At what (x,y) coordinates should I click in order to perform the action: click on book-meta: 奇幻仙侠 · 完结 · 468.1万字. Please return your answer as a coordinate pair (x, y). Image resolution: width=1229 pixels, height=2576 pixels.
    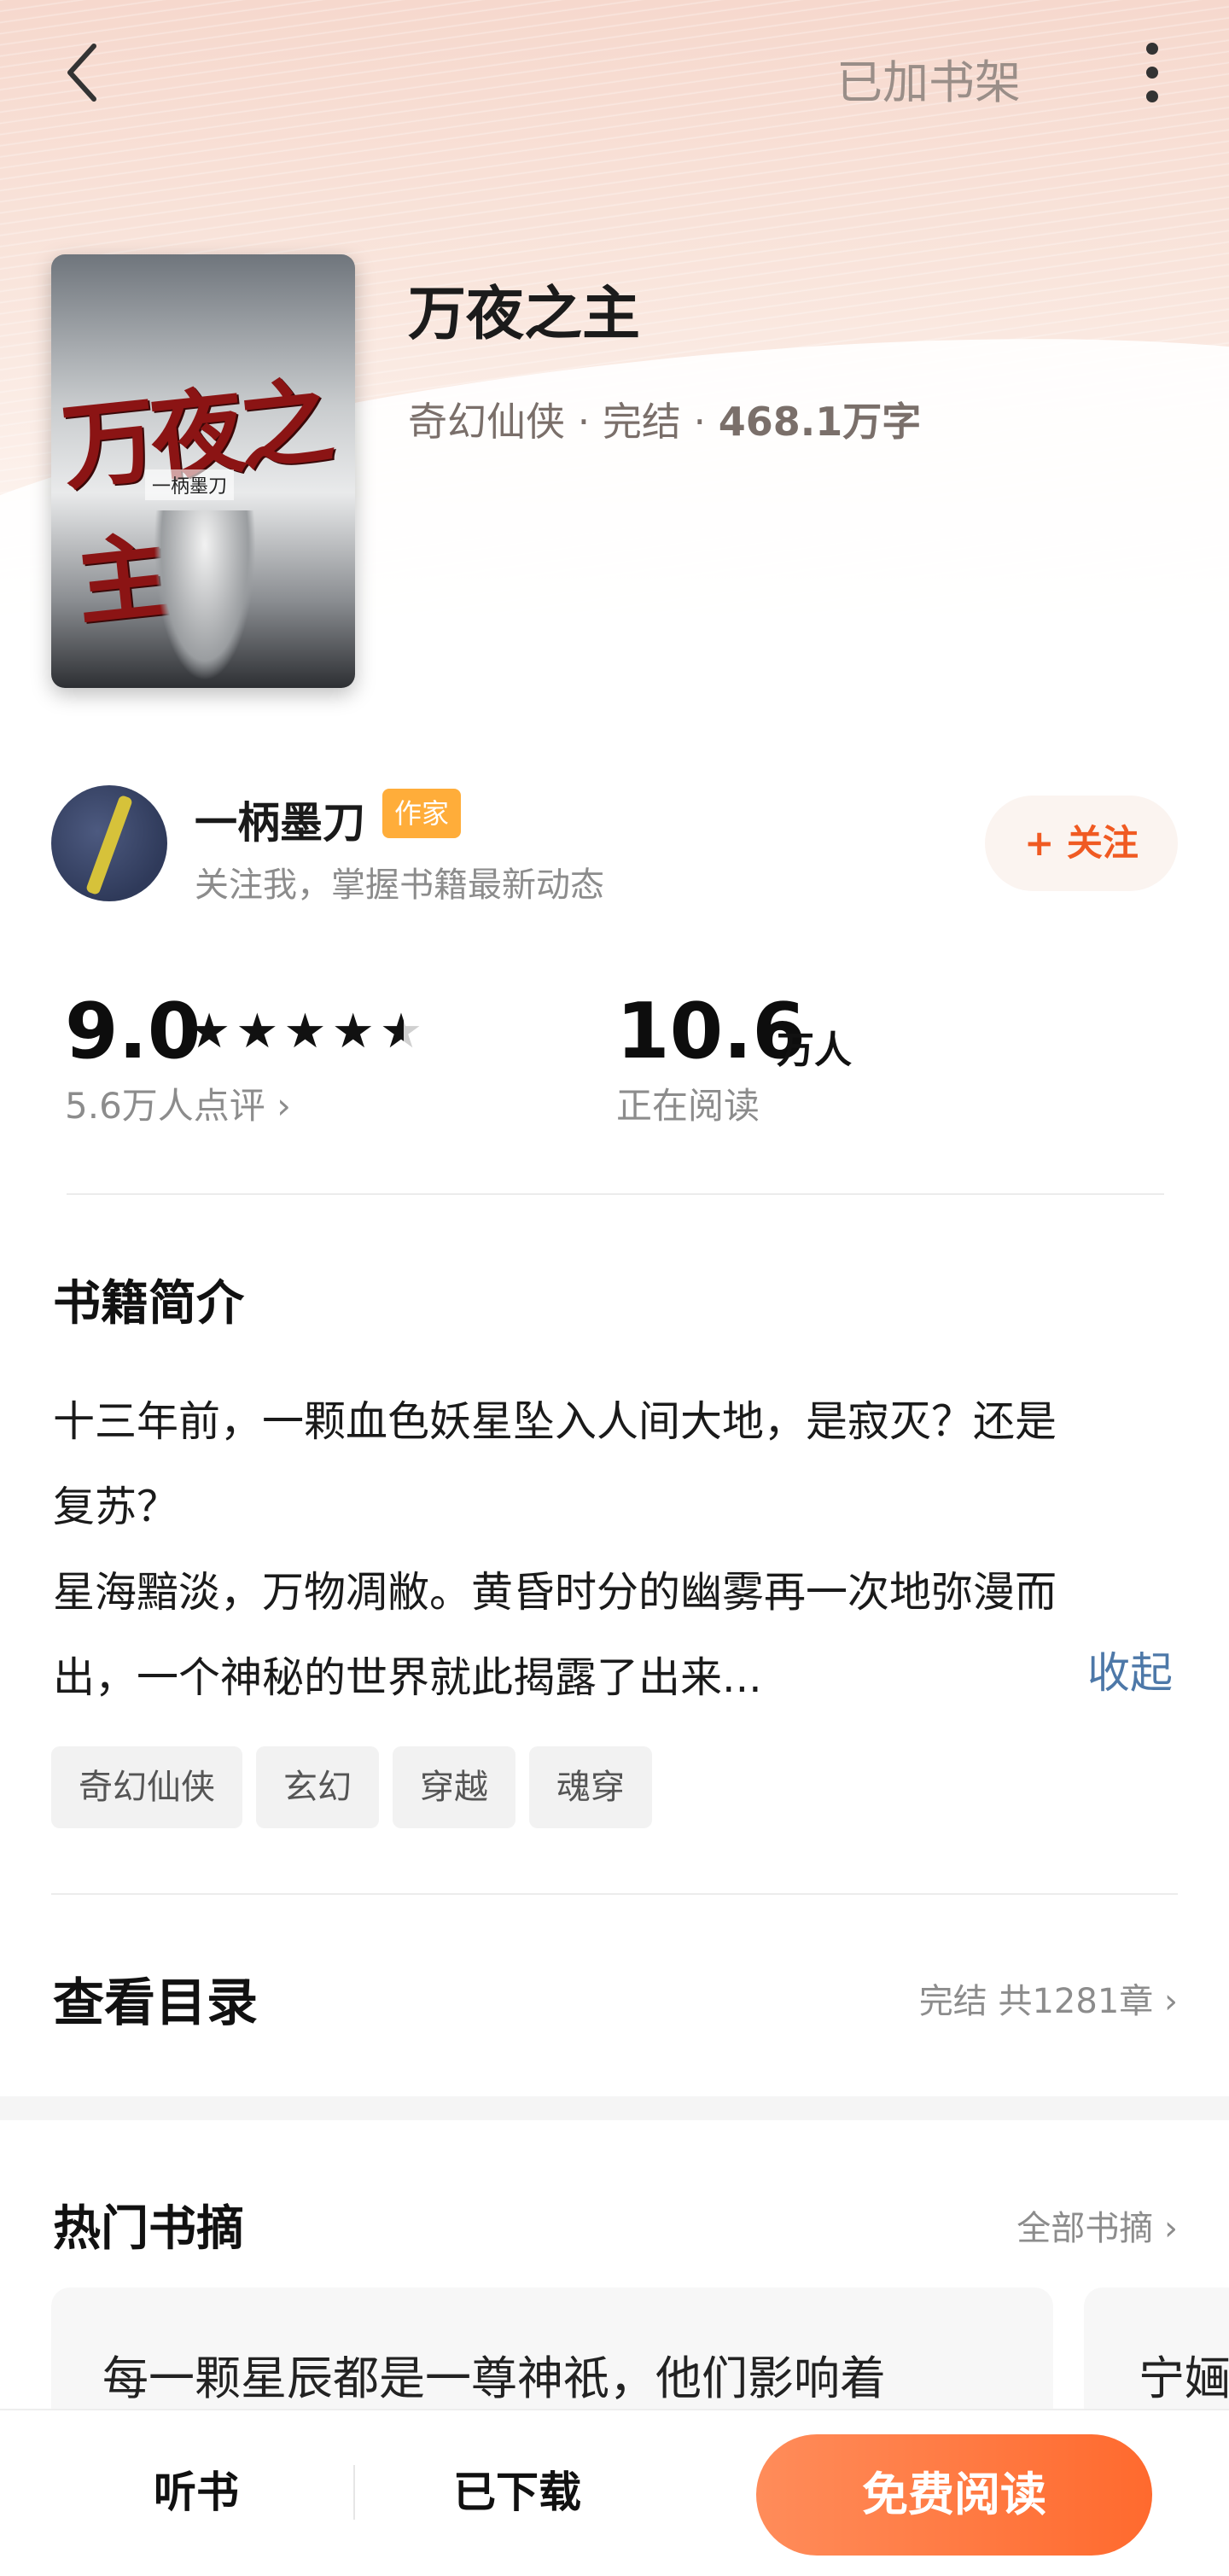
    Looking at the image, I should click on (664, 419).